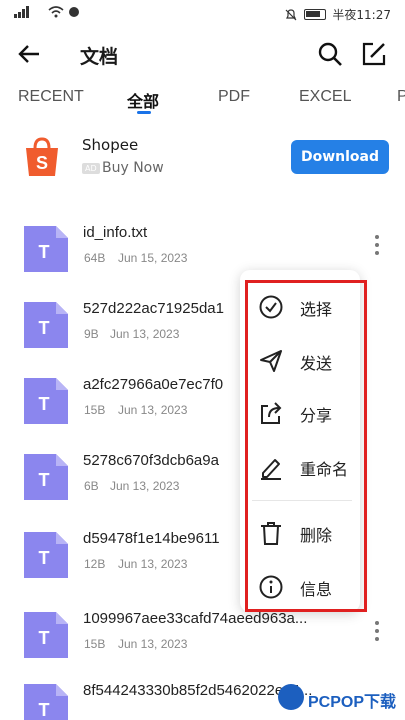 The height and width of the screenshot is (720, 405). What do you see at coordinates (325, 97) in the screenshot?
I see `tab-excel: EXCEL` at bounding box center [325, 97].